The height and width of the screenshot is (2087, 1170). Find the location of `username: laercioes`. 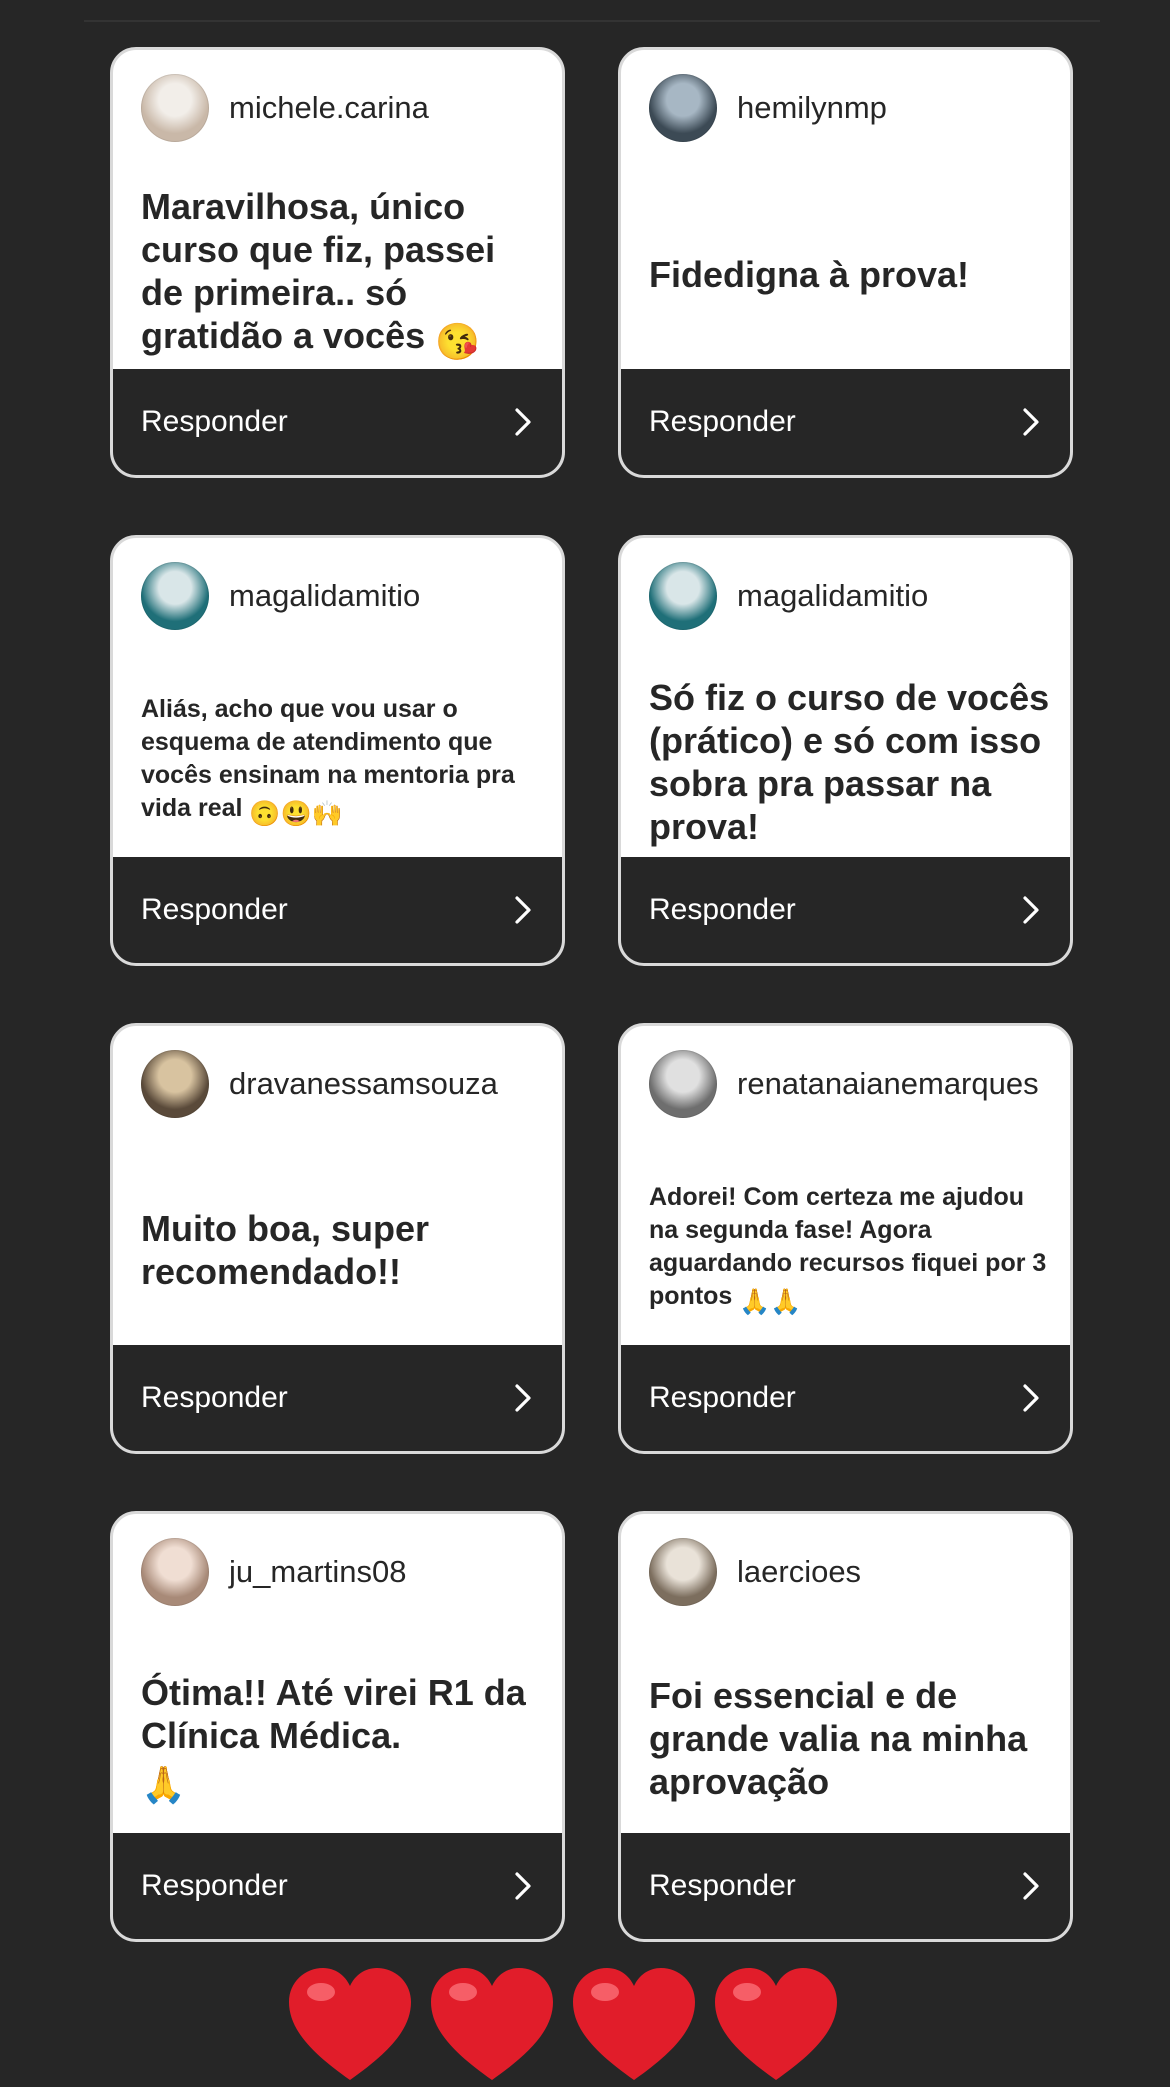

username: laercioes is located at coordinates (799, 1572).